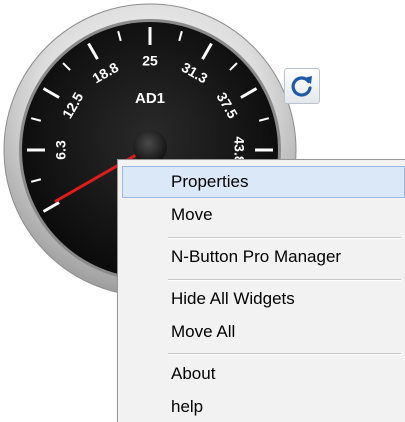  I want to click on menu-item-move-all: Move All, so click(263, 332).